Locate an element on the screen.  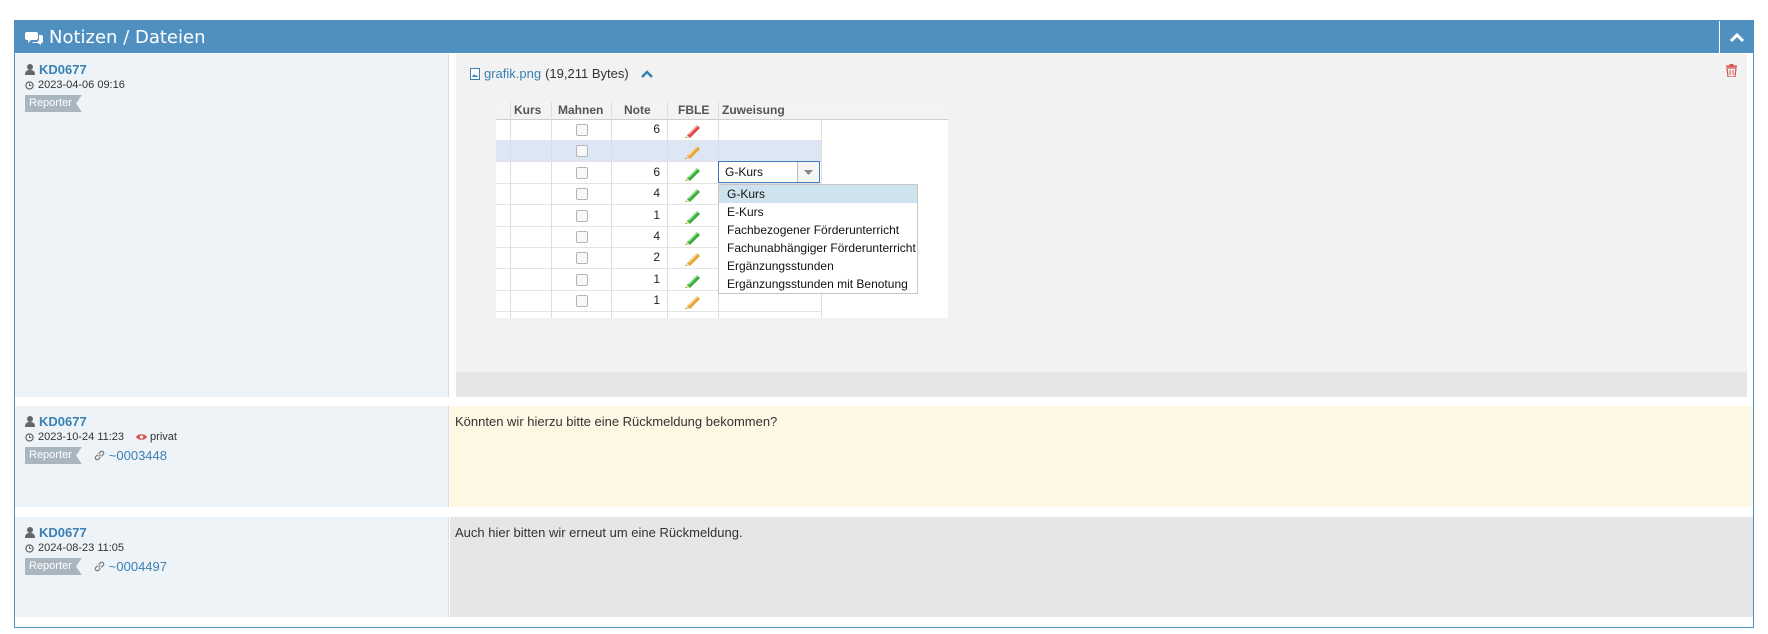
dropdown-option: Ergänzungsstunden mit Benotung is located at coordinates (817, 284).